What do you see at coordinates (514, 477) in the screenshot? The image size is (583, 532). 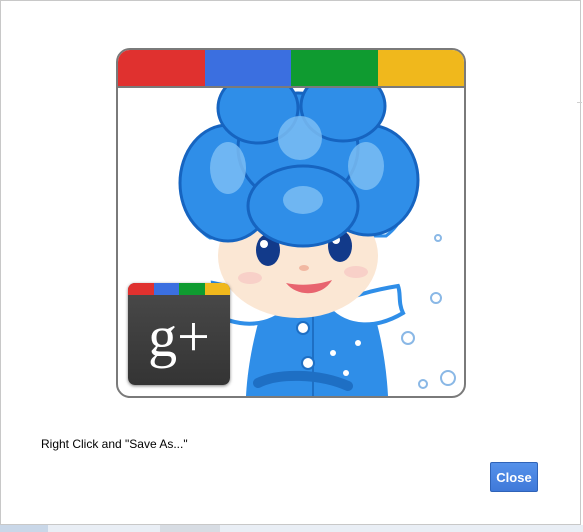 I see `close-button: Close` at bounding box center [514, 477].